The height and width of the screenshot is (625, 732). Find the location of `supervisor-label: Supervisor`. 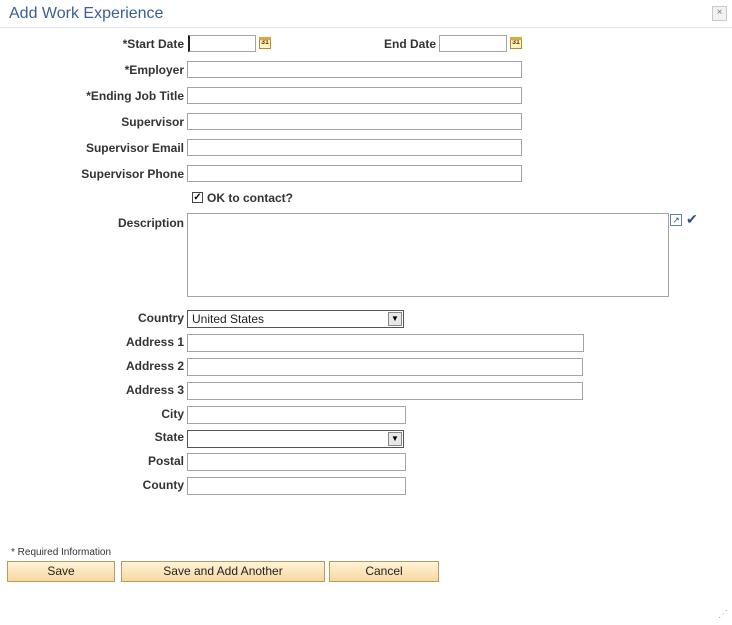

supervisor-label: Supervisor is located at coordinates (152, 122).